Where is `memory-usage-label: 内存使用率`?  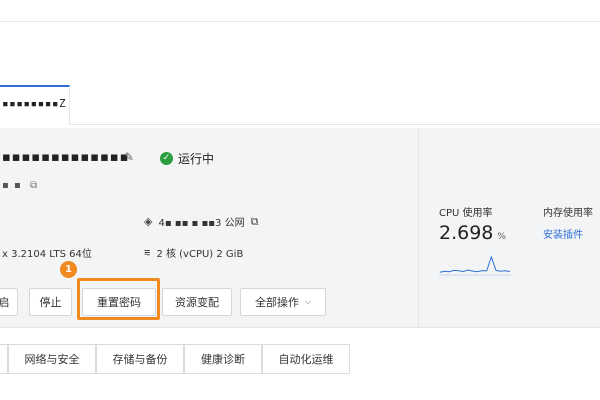
memory-usage-label: 内存使用率 is located at coordinates (568, 213).